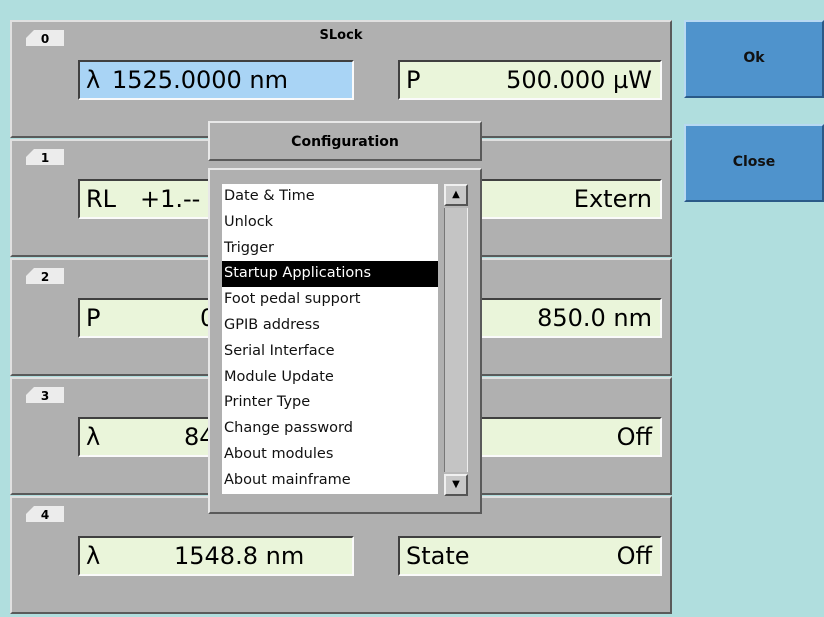 The height and width of the screenshot is (617, 824). Describe the element at coordinates (93, 80) in the screenshot. I see `slot-0-left-label: λ` at that location.